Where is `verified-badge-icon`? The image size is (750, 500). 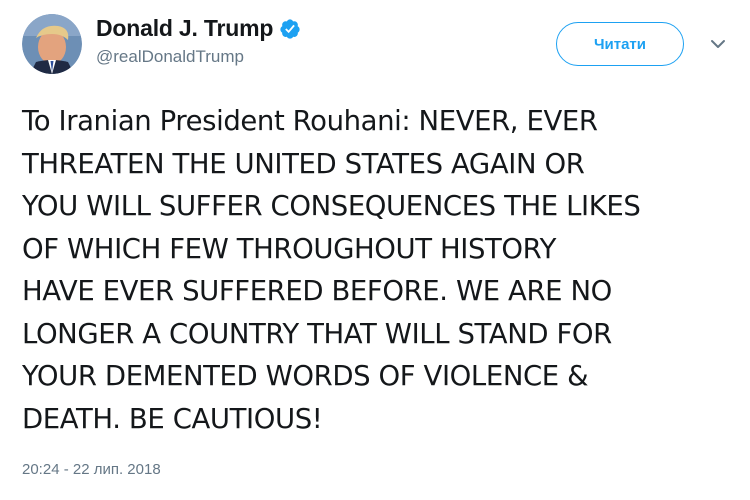
verified-badge-icon is located at coordinates (290, 29).